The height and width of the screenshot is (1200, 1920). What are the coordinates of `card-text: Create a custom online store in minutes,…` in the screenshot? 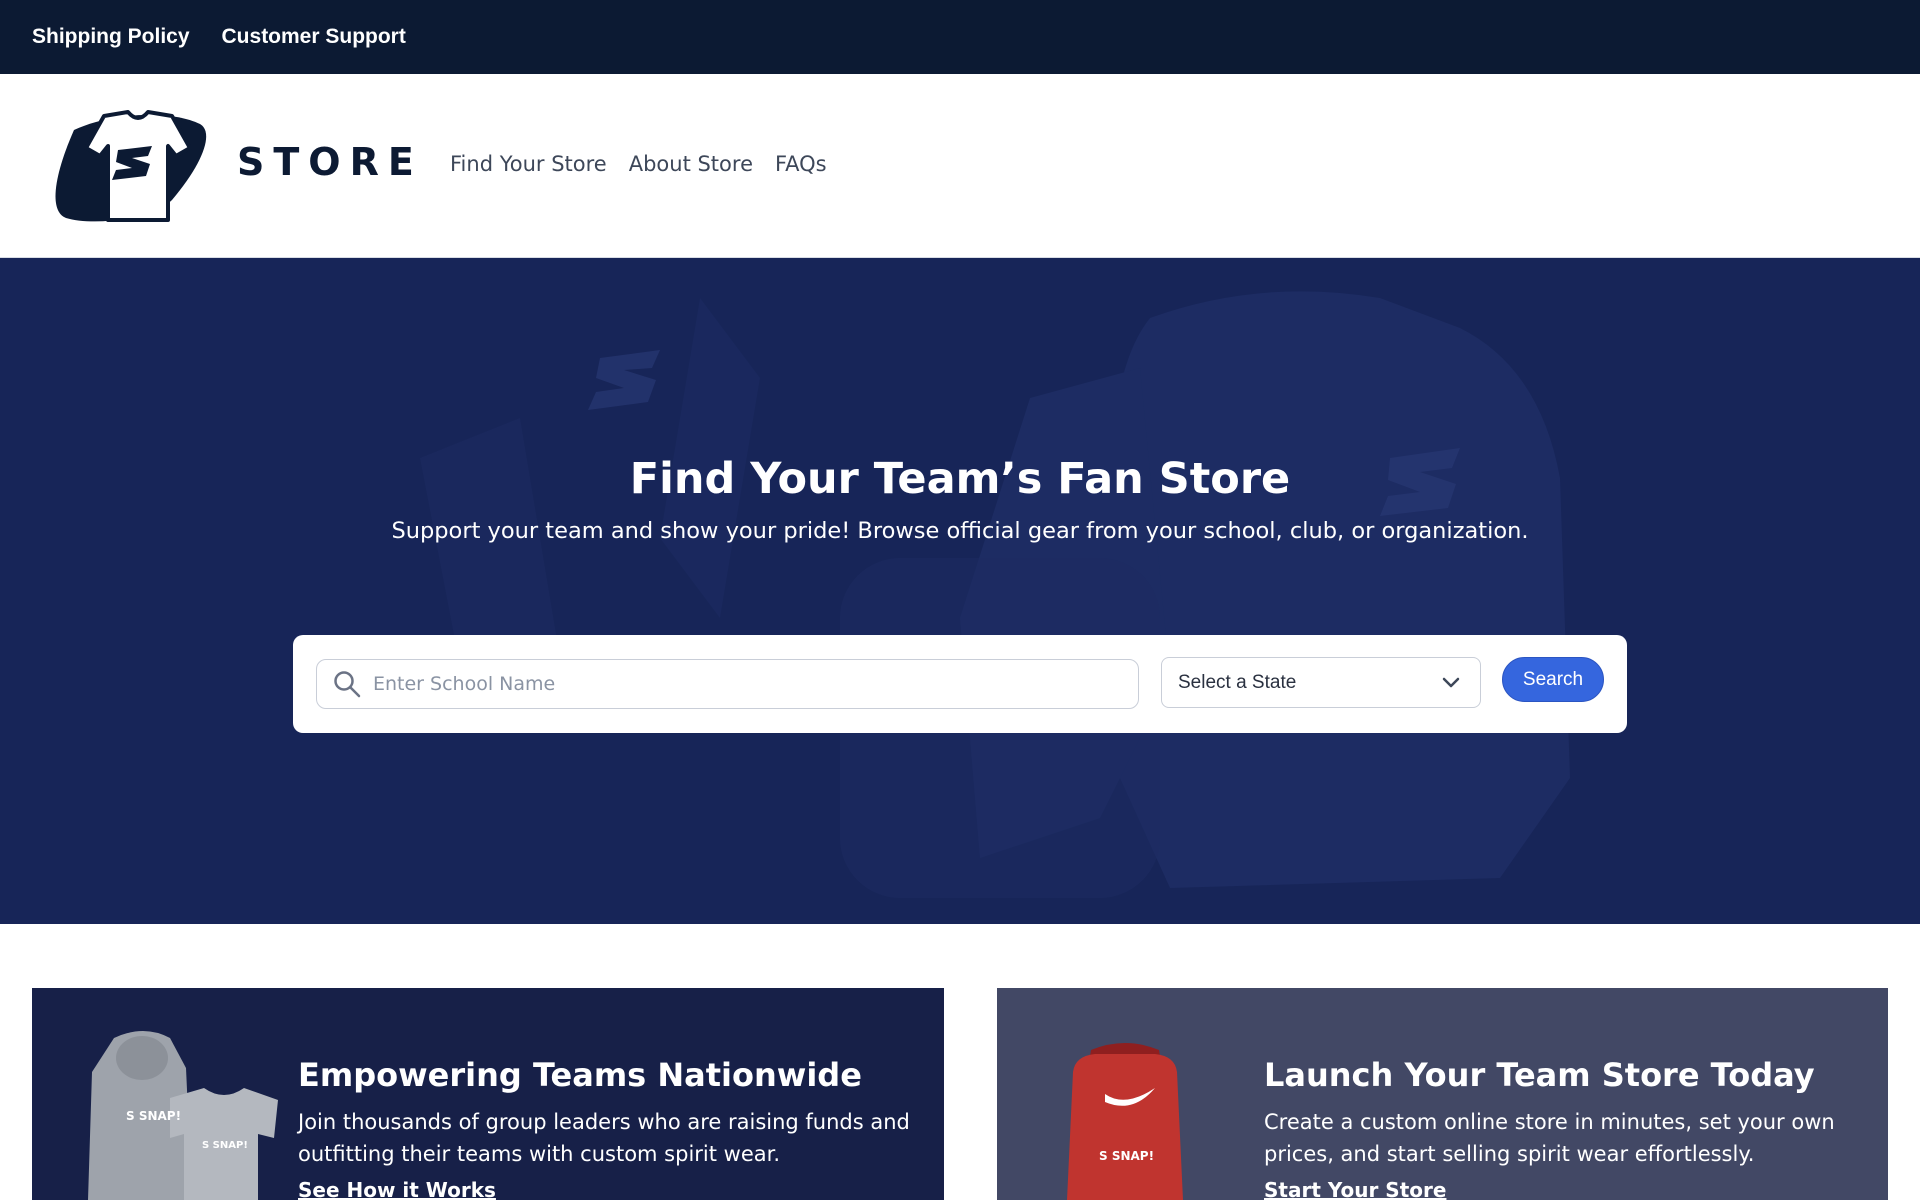 It's located at (1549, 1138).